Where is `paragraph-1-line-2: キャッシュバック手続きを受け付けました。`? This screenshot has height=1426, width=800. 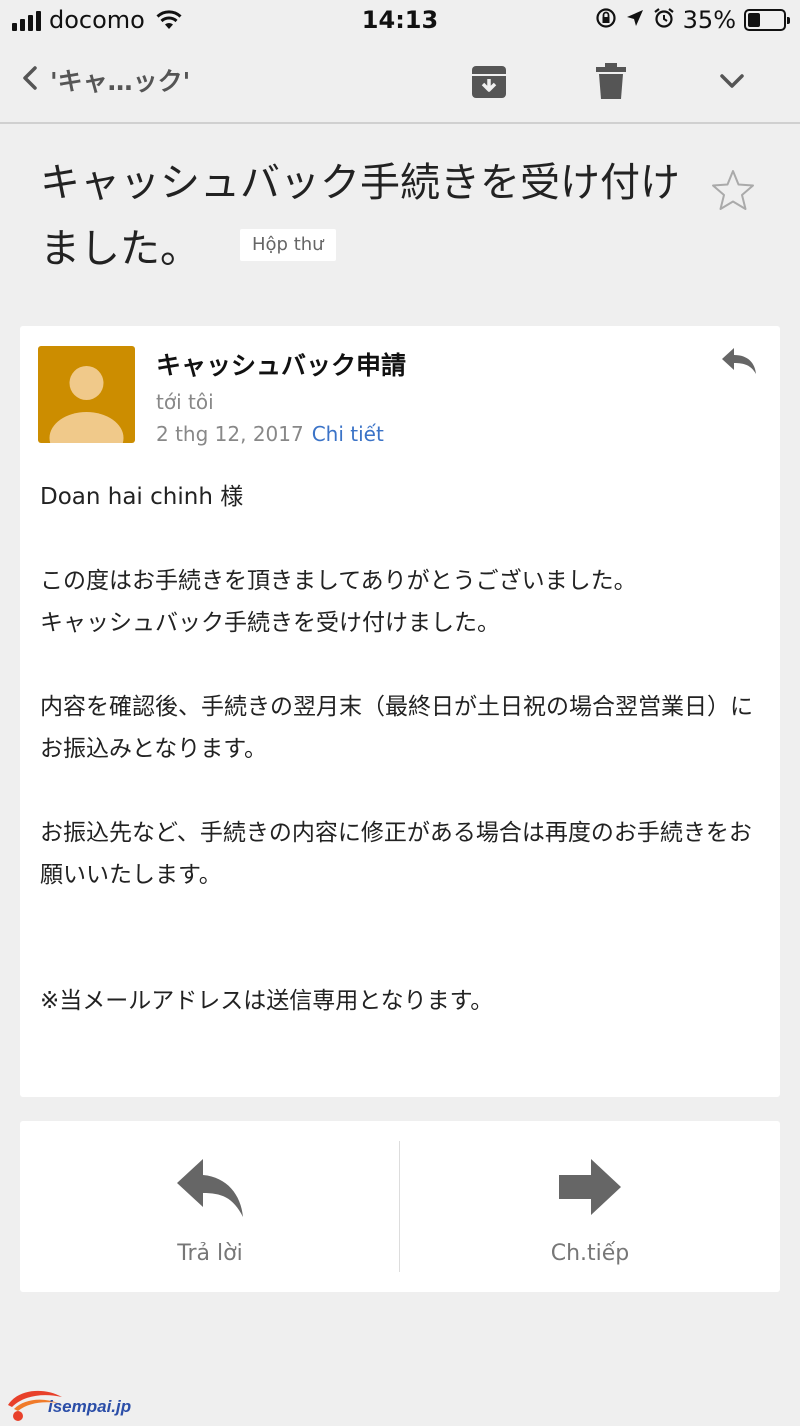 paragraph-1-line-2: キャッシュバック手続きを受け付けました。 is located at coordinates (270, 623).